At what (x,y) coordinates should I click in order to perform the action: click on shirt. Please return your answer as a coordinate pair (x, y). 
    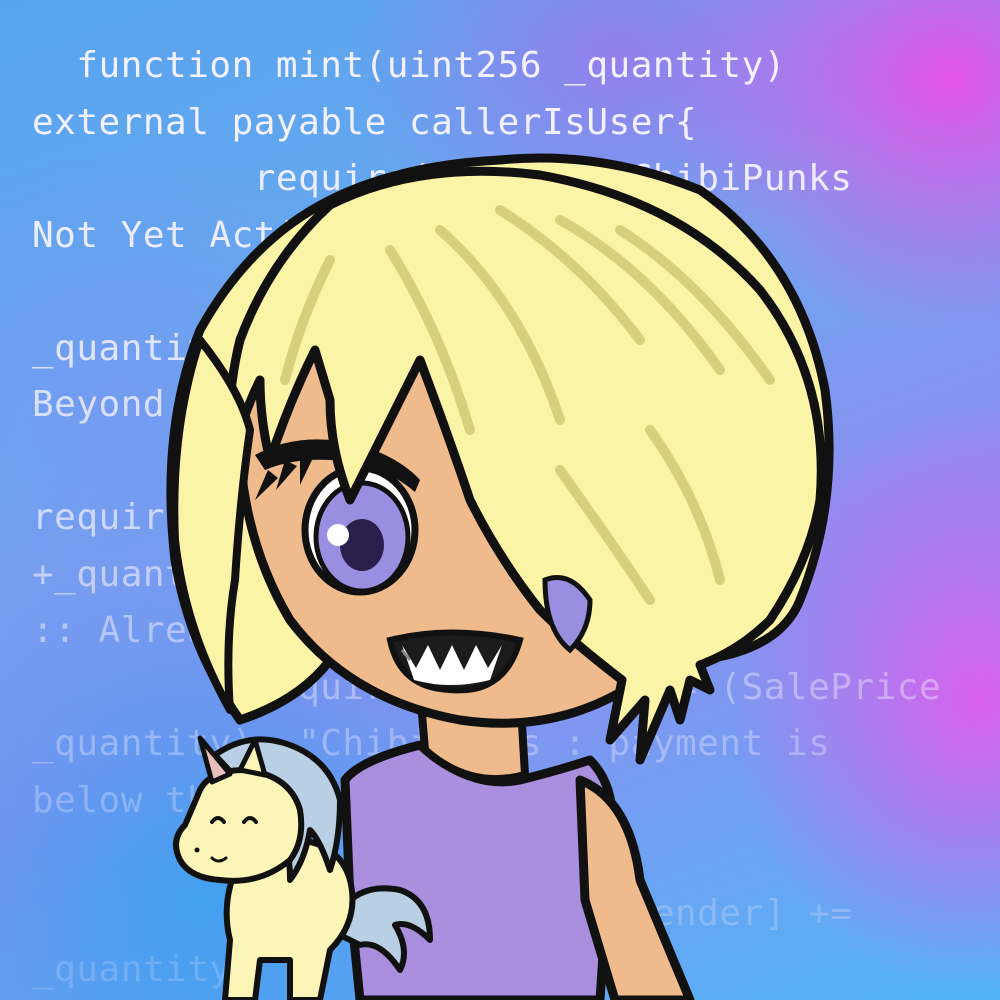
    Looking at the image, I should click on (478, 870).